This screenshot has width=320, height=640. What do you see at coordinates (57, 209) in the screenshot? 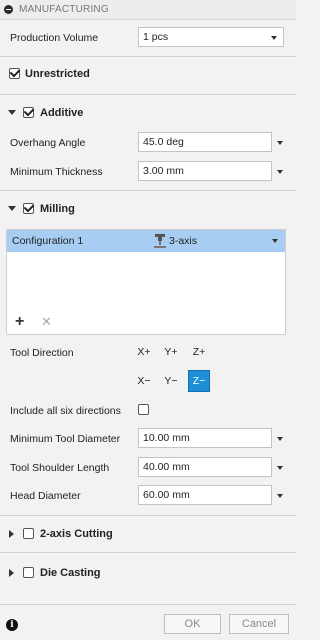
I see `milling-label: Milling` at bounding box center [57, 209].